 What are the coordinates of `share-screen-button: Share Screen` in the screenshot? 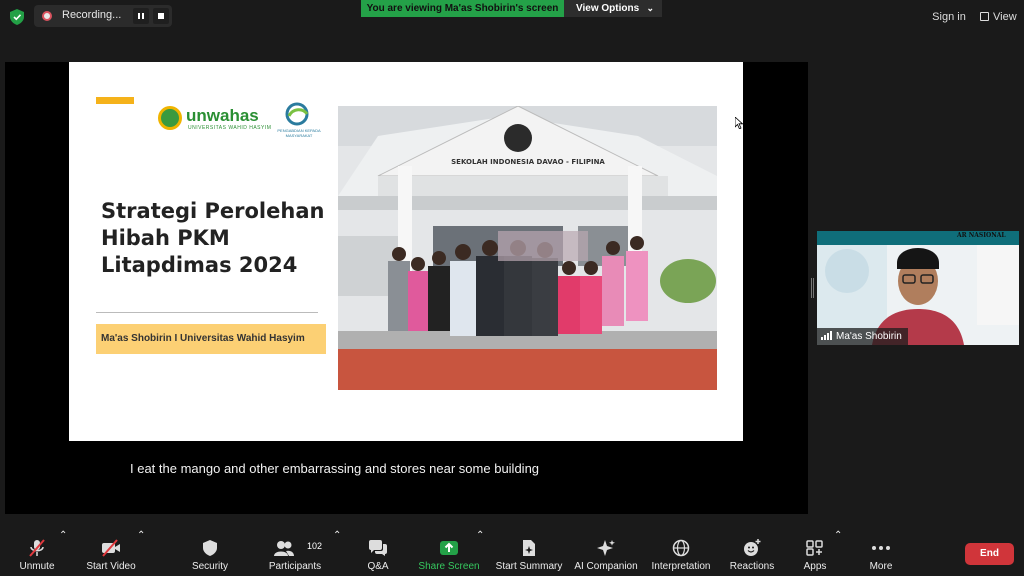 It's located at (449, 553).